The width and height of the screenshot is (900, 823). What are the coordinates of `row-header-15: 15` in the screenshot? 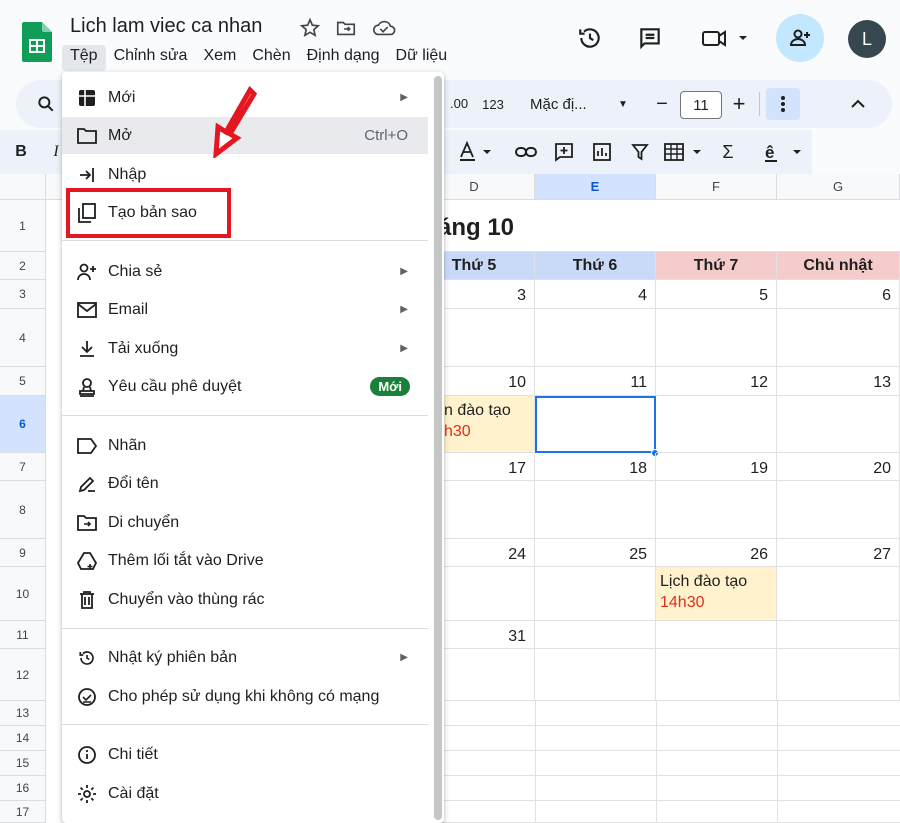 It's located at (23, 763).